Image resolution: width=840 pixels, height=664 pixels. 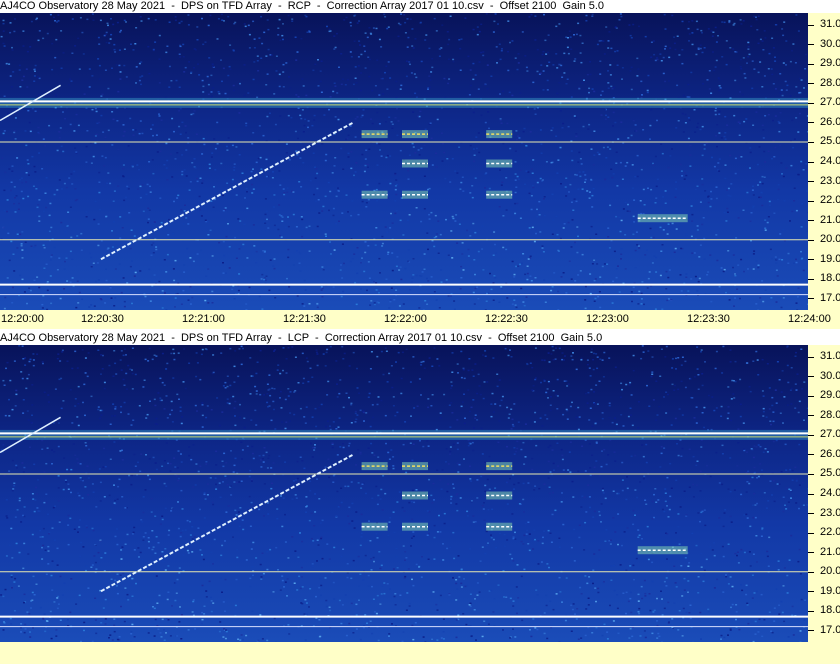 What do you see at coordinates (203, 319) in the screenshot?
I see `x-tick-label: 12:21:00` at bounding box center [203, 319].